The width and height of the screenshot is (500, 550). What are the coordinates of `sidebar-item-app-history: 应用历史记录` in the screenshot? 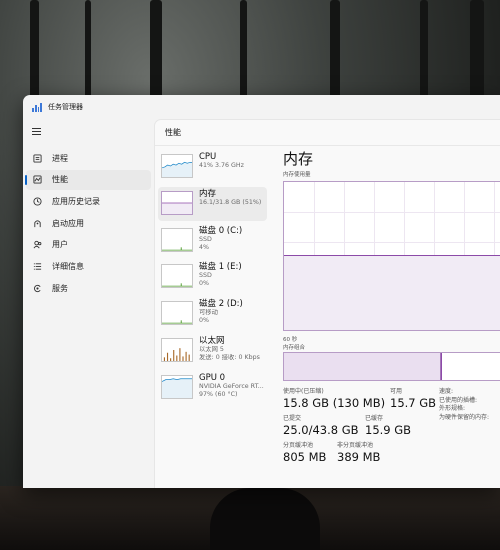 It's located at (88, 201).